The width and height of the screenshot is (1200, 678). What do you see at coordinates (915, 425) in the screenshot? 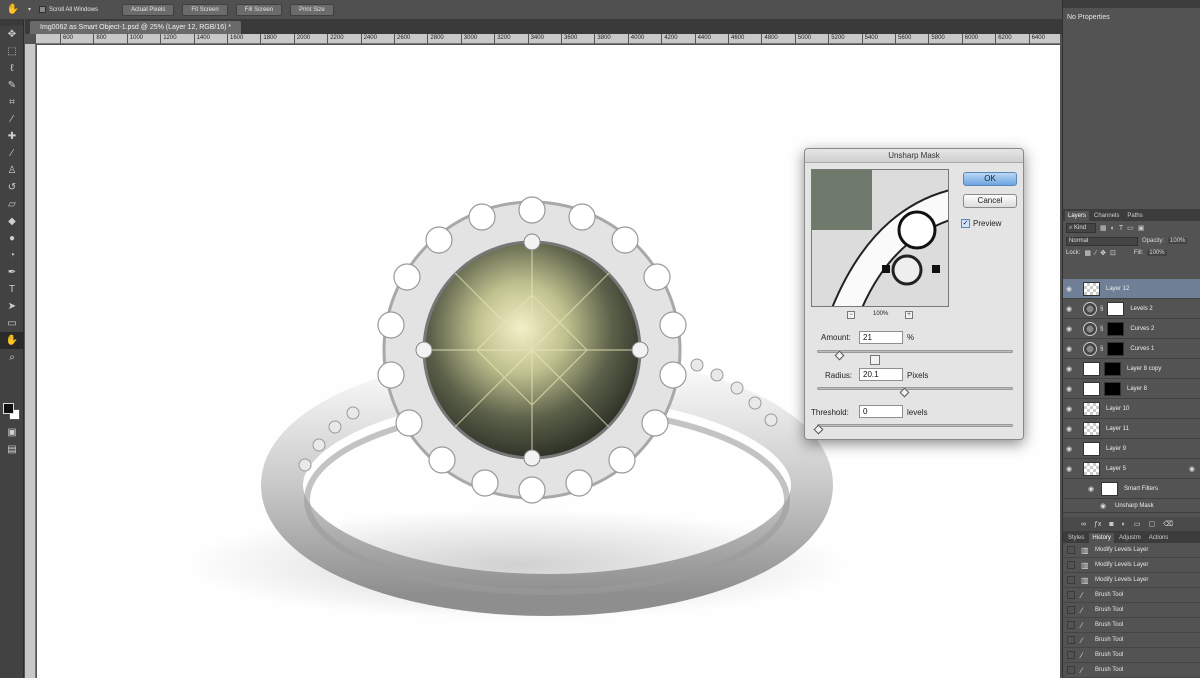
I see `threshold-slider` at bounding box center [915, 425].